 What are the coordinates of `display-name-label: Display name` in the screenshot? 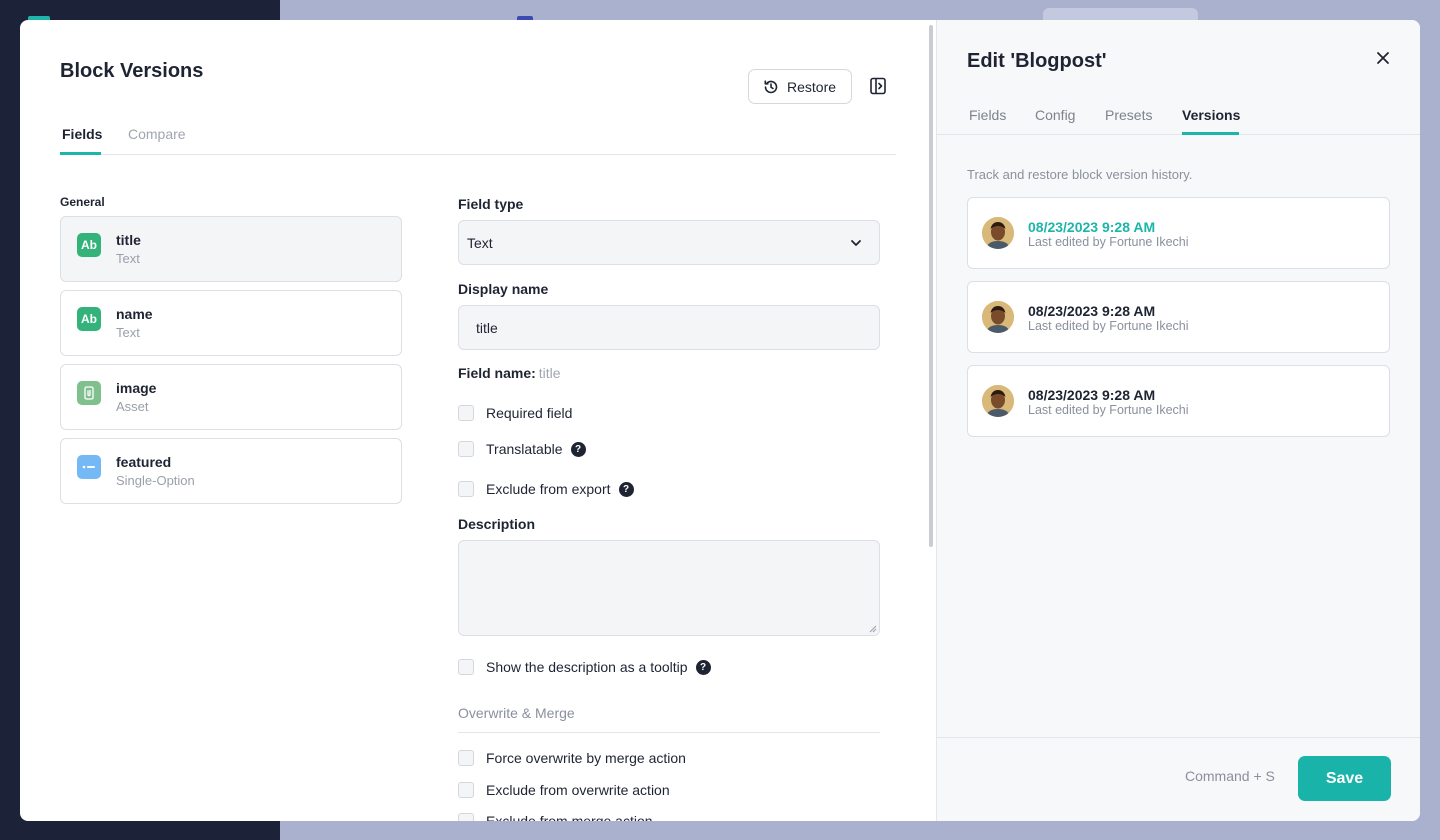 It's located at (503, 289).